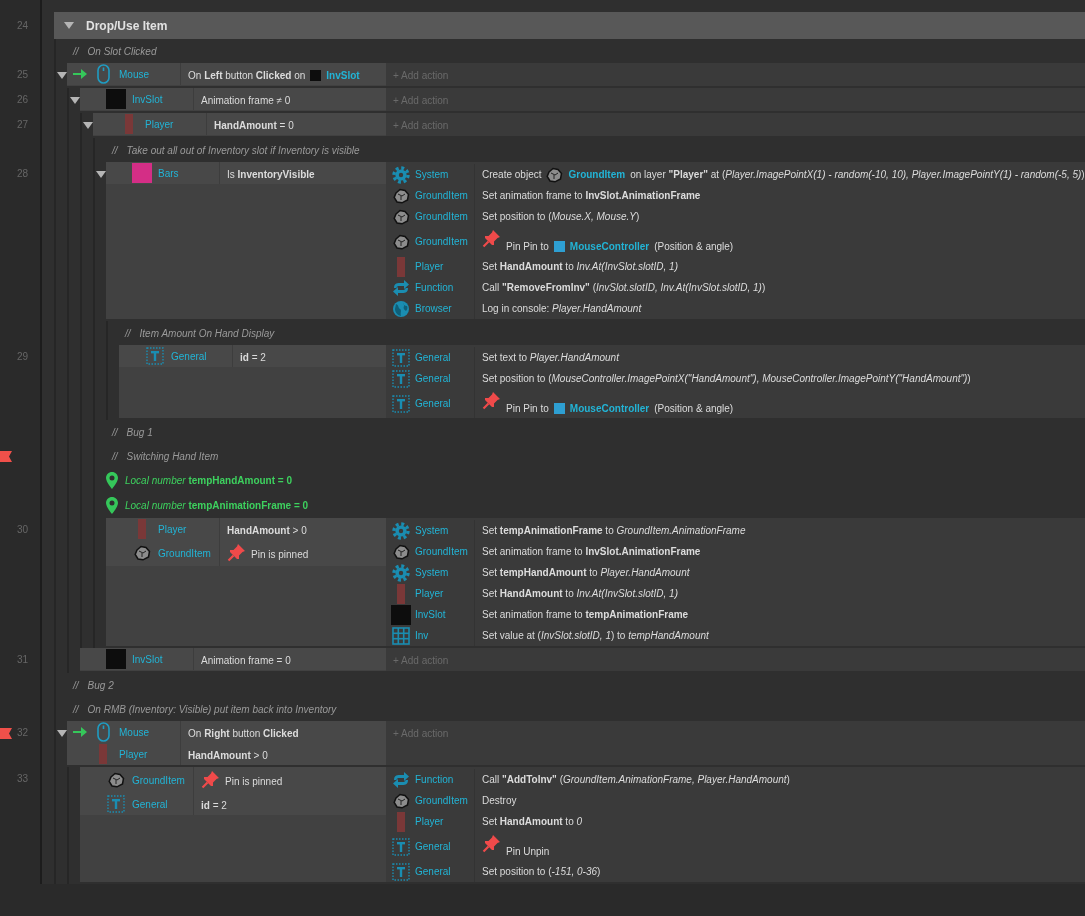 This screenshot has height=916, width=1085. I want to click on condition-row: Player HandAmount = 0, so click(239, 124).